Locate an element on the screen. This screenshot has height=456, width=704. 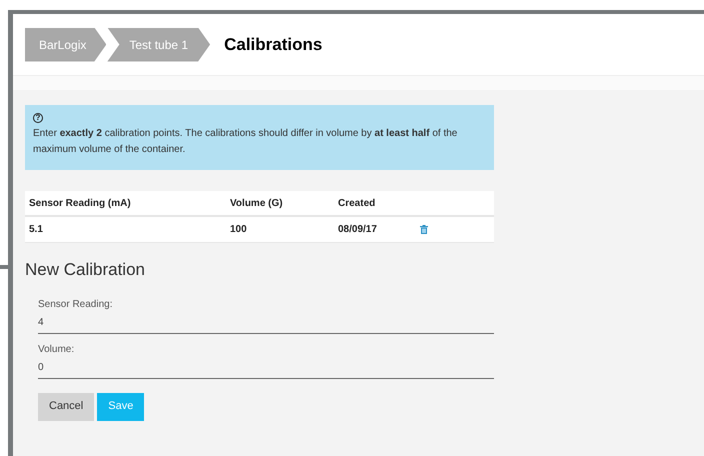
form-title: New Calibration is located at coordinates (85, 270).